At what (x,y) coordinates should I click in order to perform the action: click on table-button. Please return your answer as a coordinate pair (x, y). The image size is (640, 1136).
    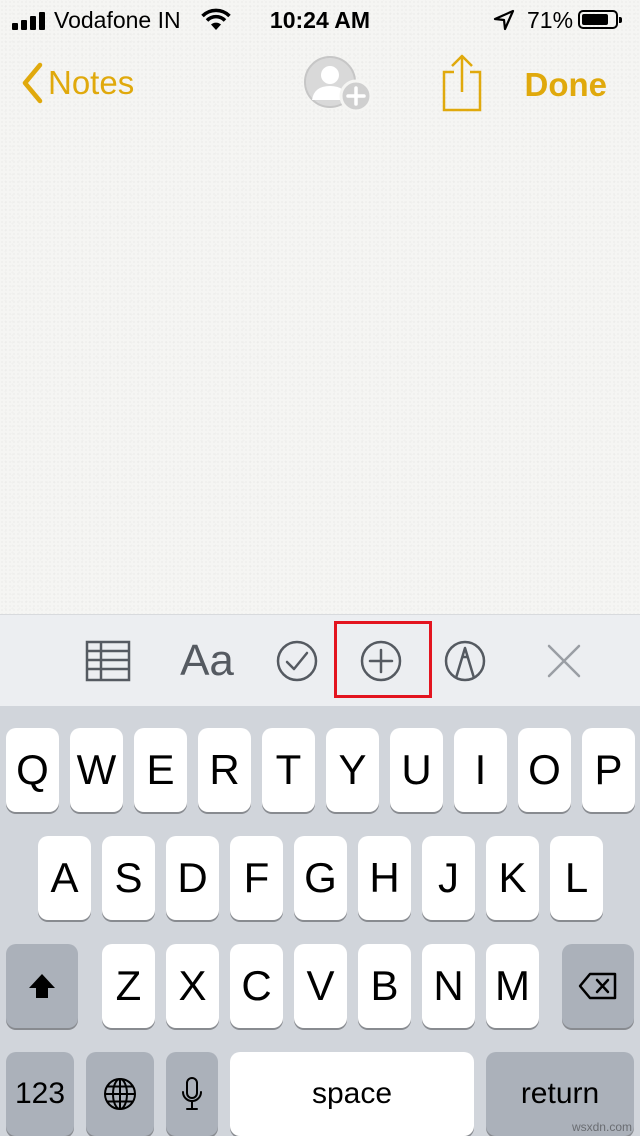
    Looking at the image, I should click on (108, 661).